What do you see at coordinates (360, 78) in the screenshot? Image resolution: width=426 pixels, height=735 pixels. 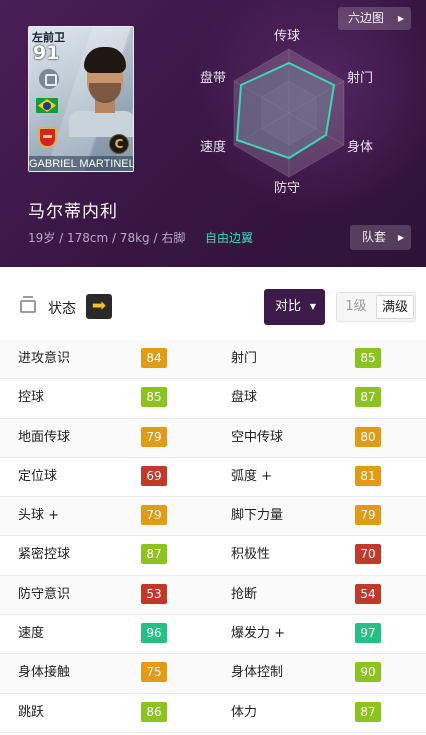 I see `radar-label-shooting: 射门` at bounding box center [360, 78].